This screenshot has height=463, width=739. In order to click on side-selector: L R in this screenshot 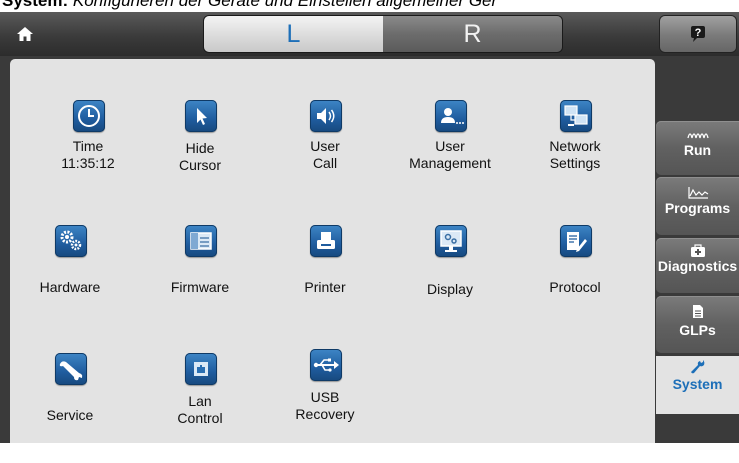, I will do `click(383, 34)`.